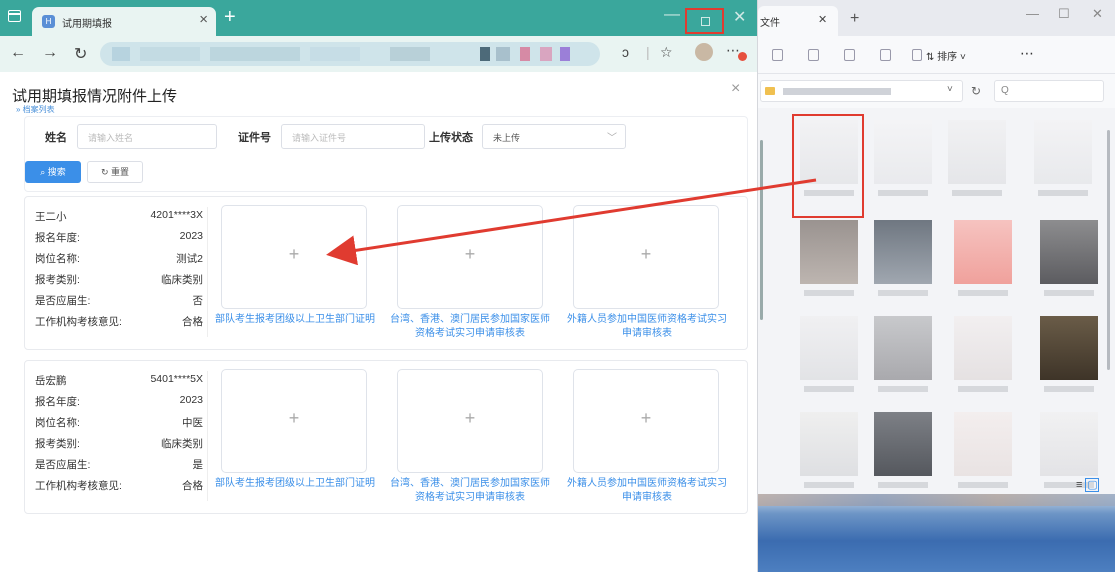 The image size is (1115, 572). What do you see at coordinates (386, 154) in the screenshot?
I see `filter-panel: 姓名 请输入姓名 证件号 请输入证件号 上传状态 未上传 ﹀ ⌕ 搜索 ↻ 重置` at bounding box center [386, 154].